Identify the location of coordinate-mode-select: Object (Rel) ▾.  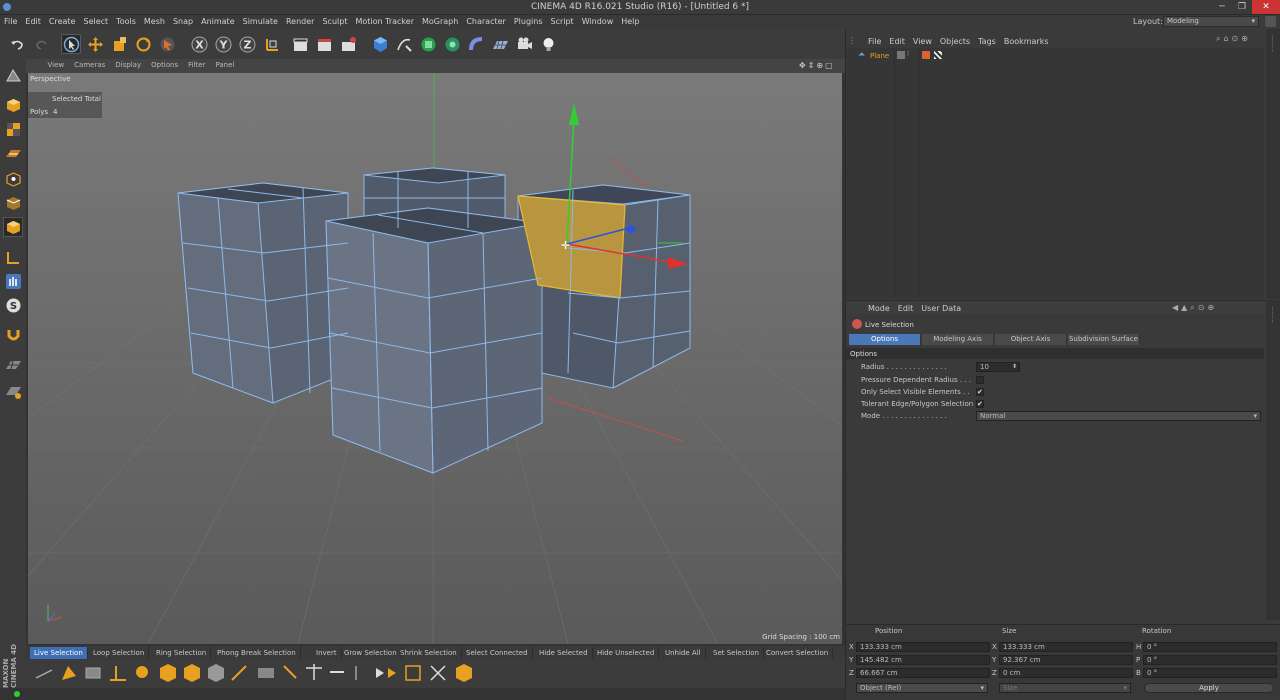
(922, 688).